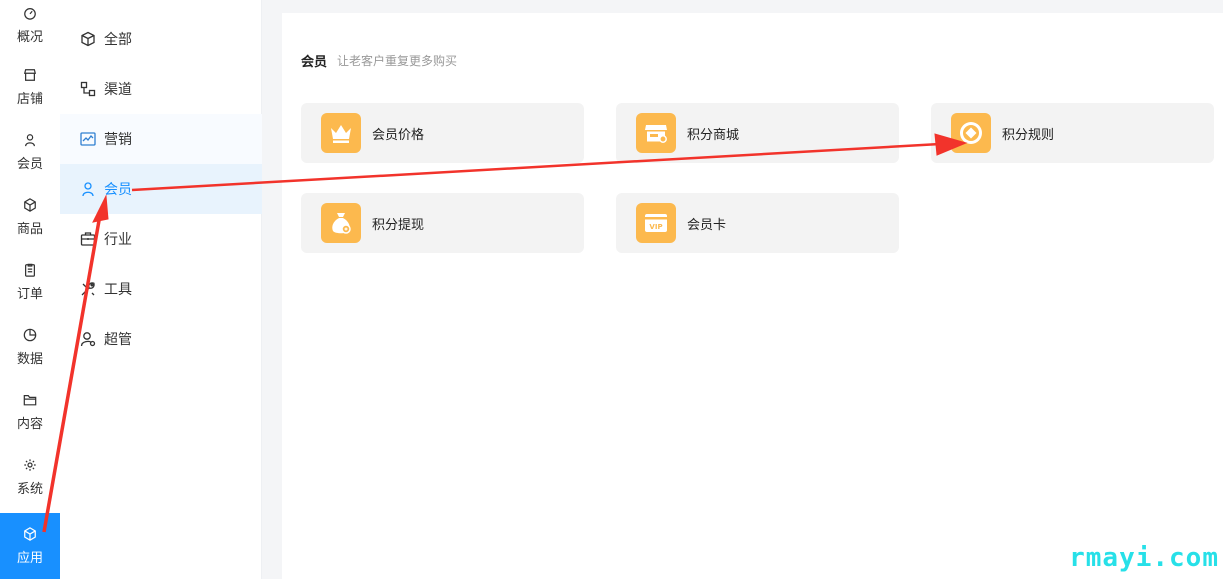  I want to click on submenu-item-industry: 行业, so click(161, 239).